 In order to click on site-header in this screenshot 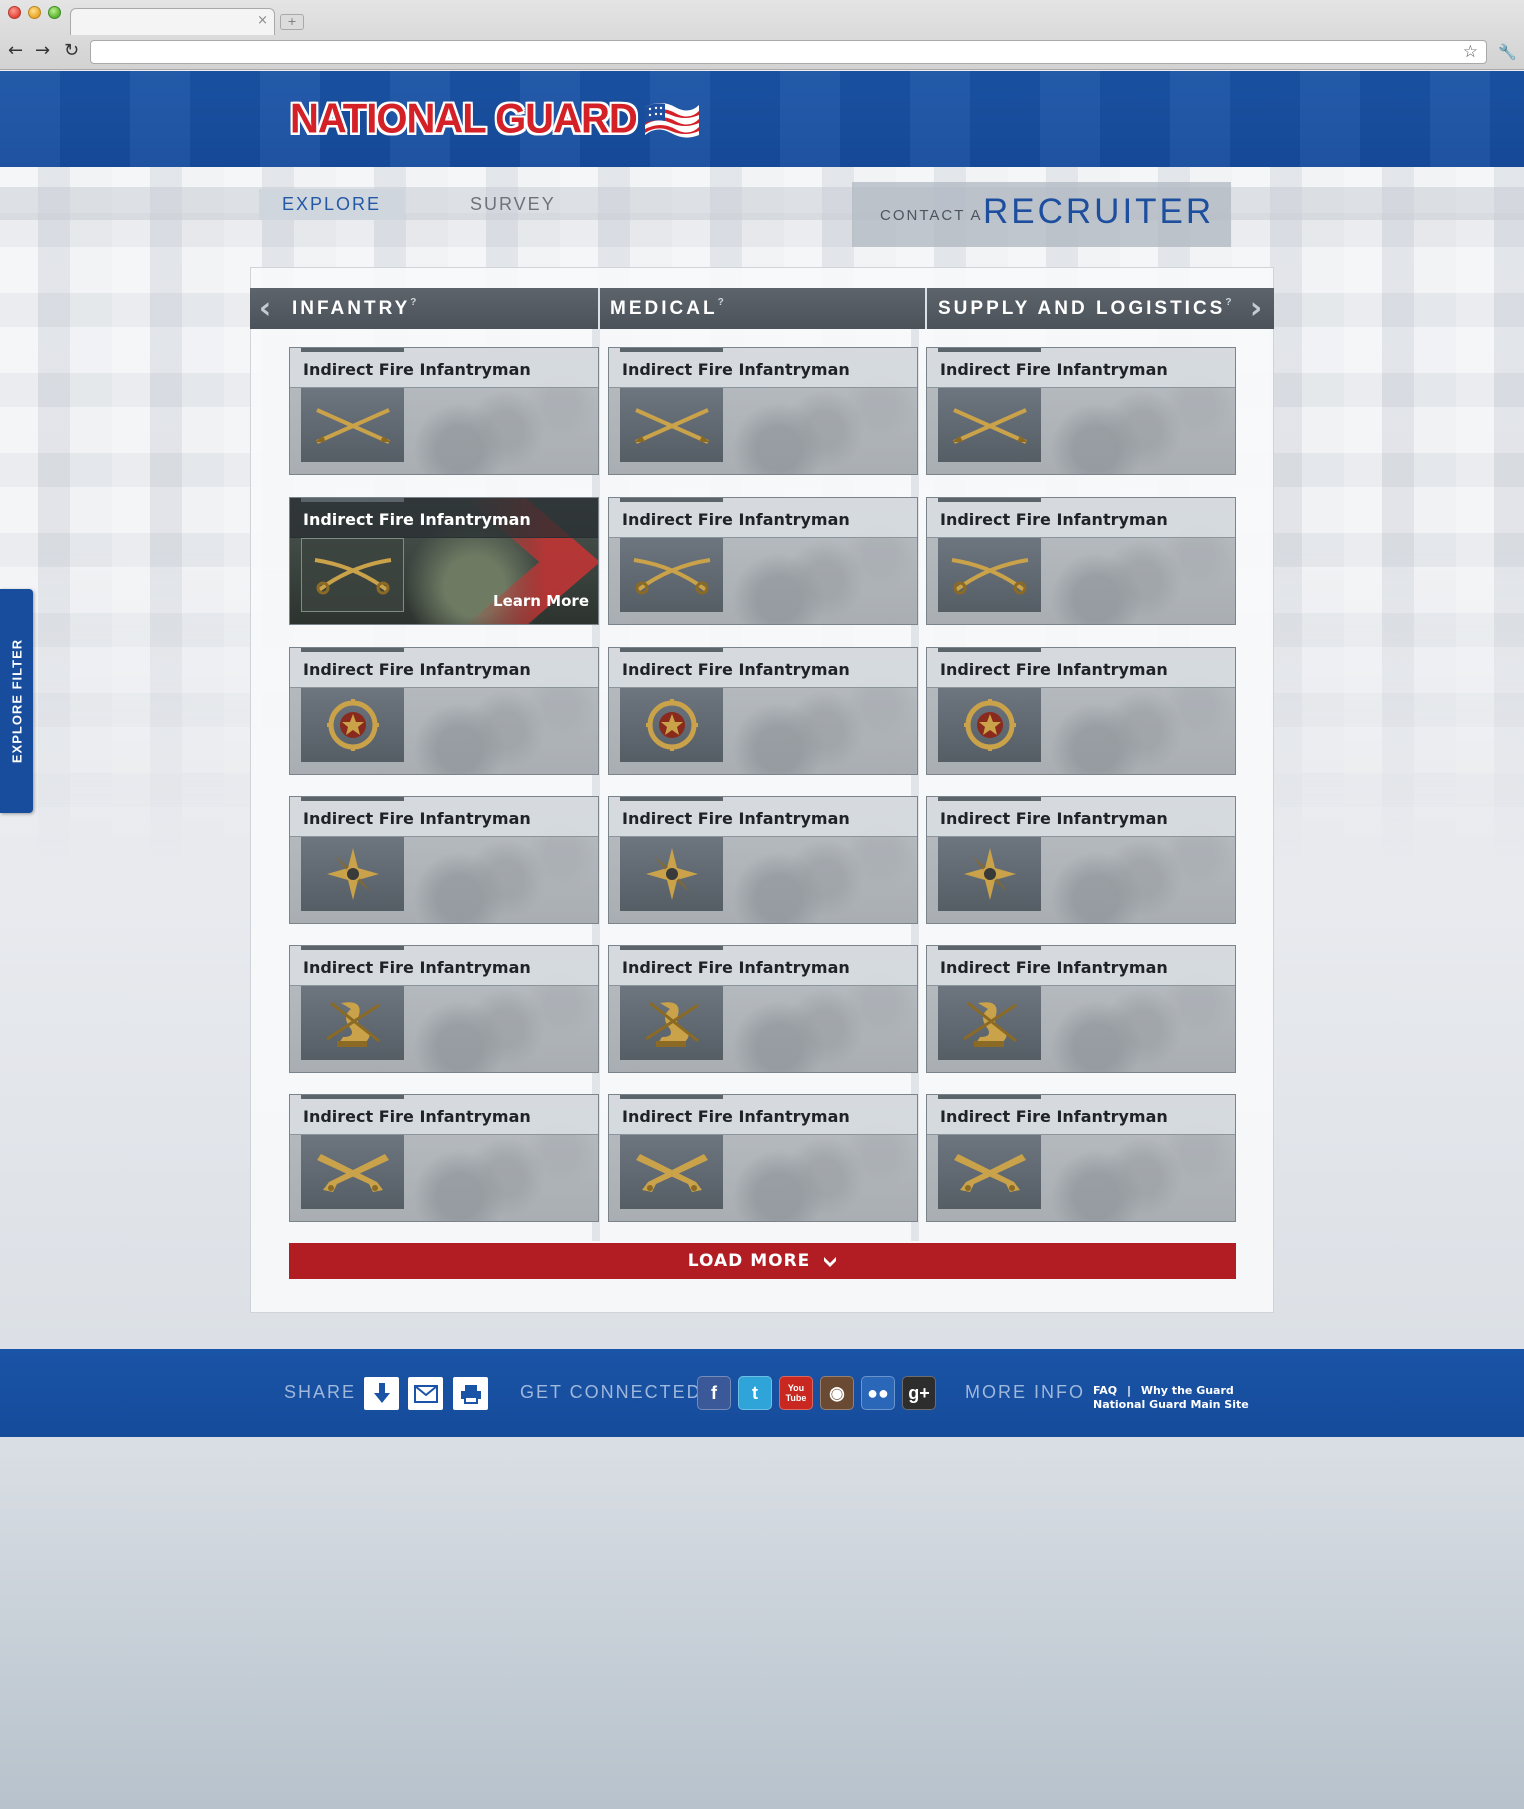, I will do `click(762, 119)`.